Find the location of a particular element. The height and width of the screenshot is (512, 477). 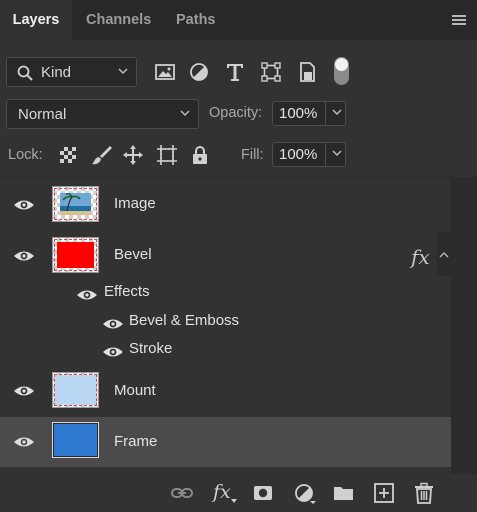

lock-transparent-pixels-icon is located at coordinates (68, 155).